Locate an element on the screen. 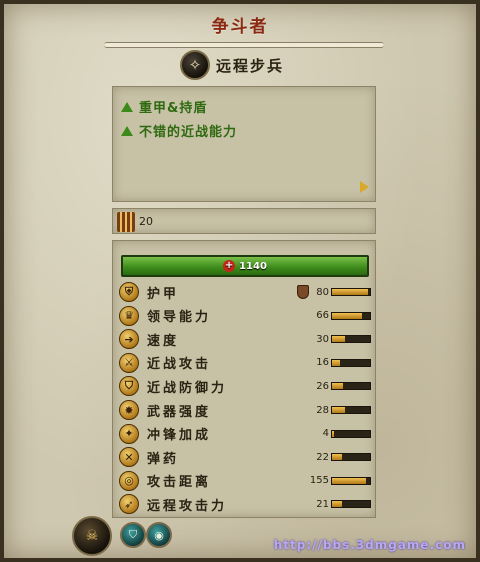 The width and height of the screenshot is (480, 562). unit-type: ✧ 远程步兵 is located at coordinates (232, 65).